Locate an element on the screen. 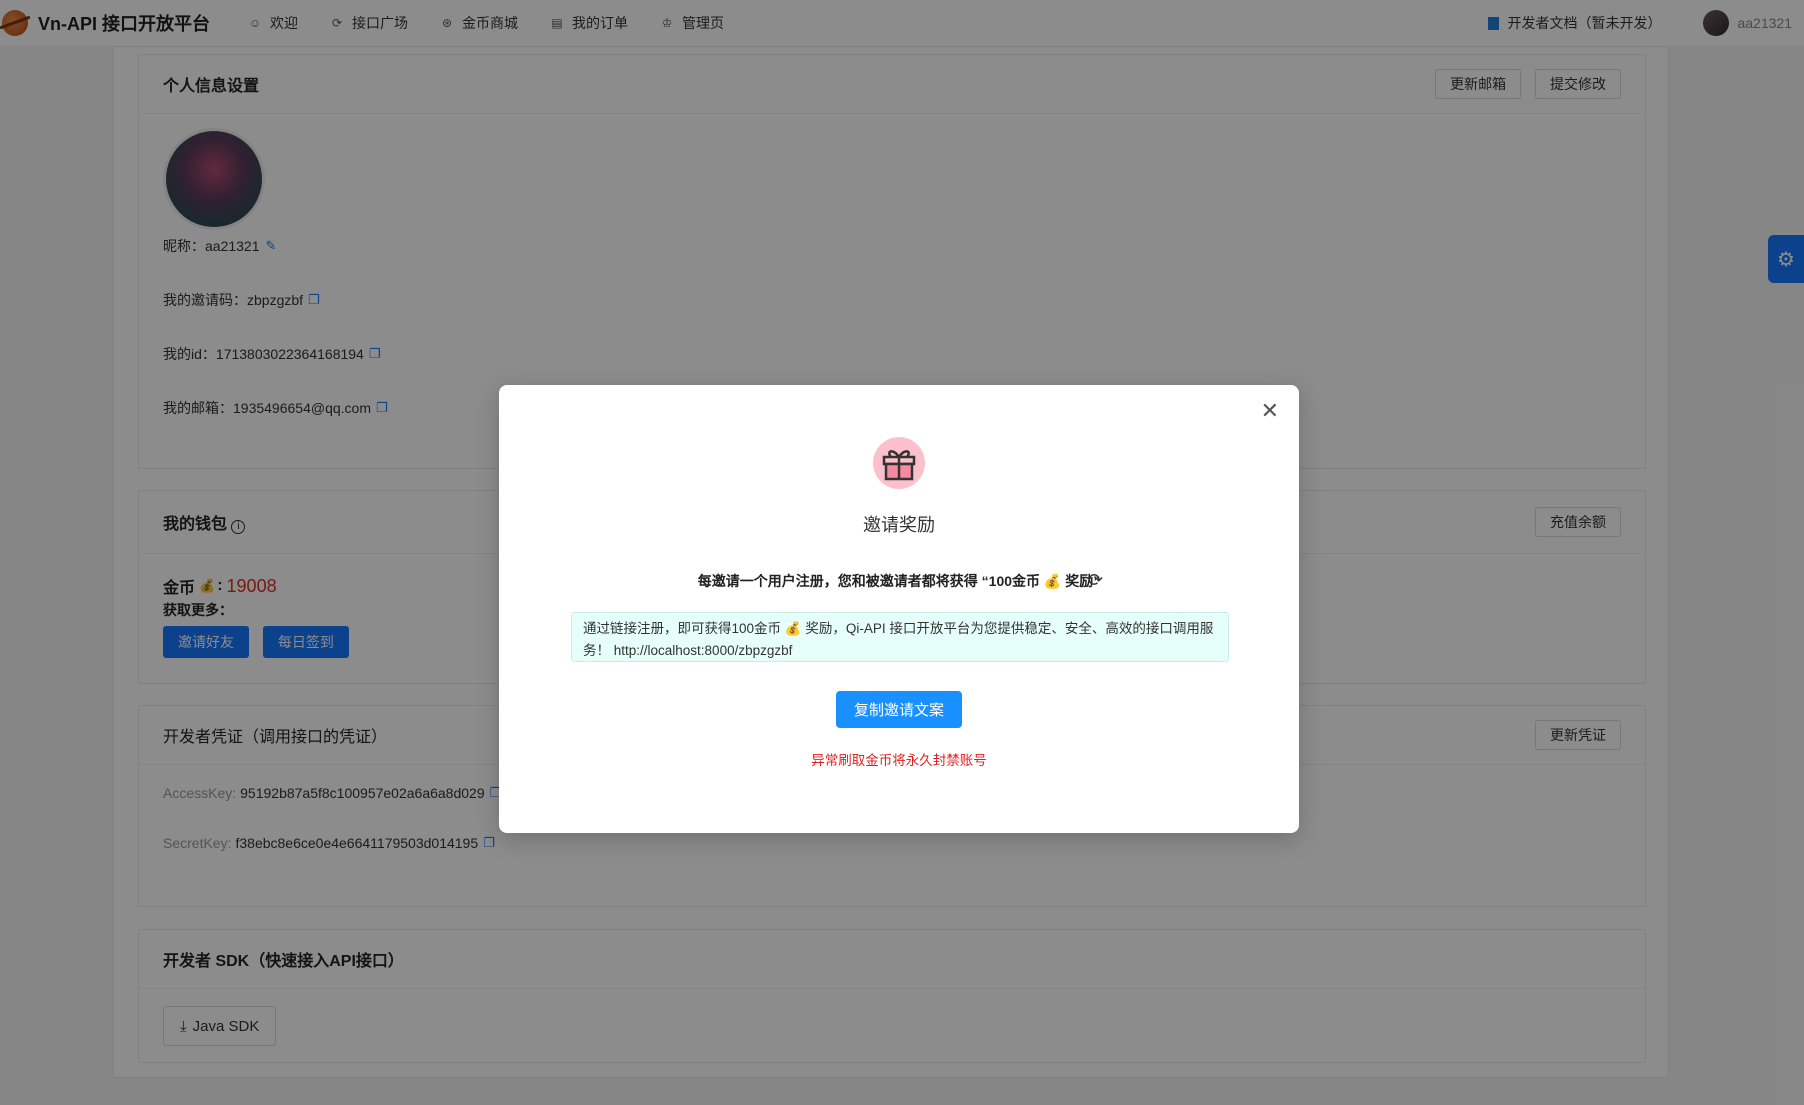  reward-tip: 每邀请一个用户注册，您和被邀请者都将获得 “100金币 💰 奖励” is located at coordinates (899, 581).